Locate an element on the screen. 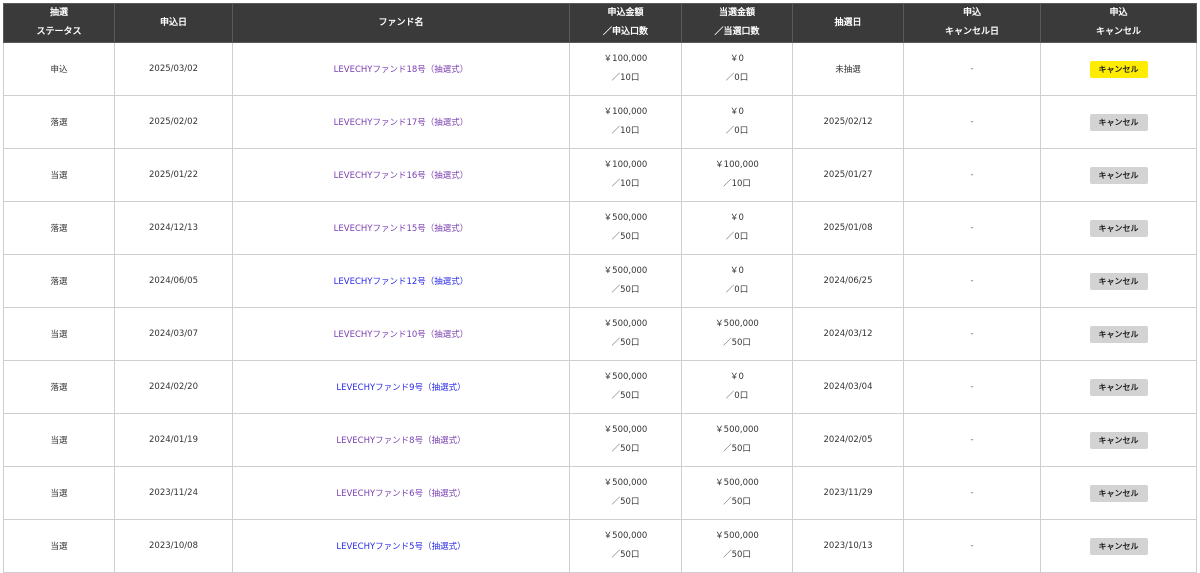  header-cancel-date: 申込 キャンセル日 is located at coordinates (972, 23).